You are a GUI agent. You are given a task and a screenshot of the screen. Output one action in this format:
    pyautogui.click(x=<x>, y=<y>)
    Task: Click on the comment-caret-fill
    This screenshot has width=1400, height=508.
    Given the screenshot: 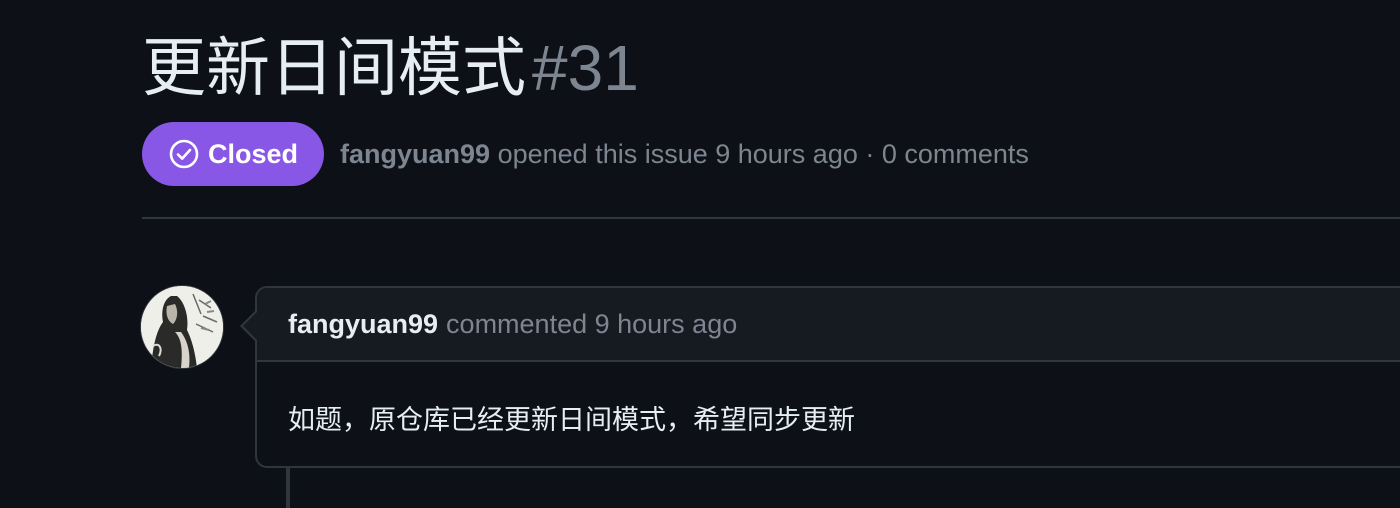 What is the action you would take?
    pyautogui.click(x=250, y=326)
    